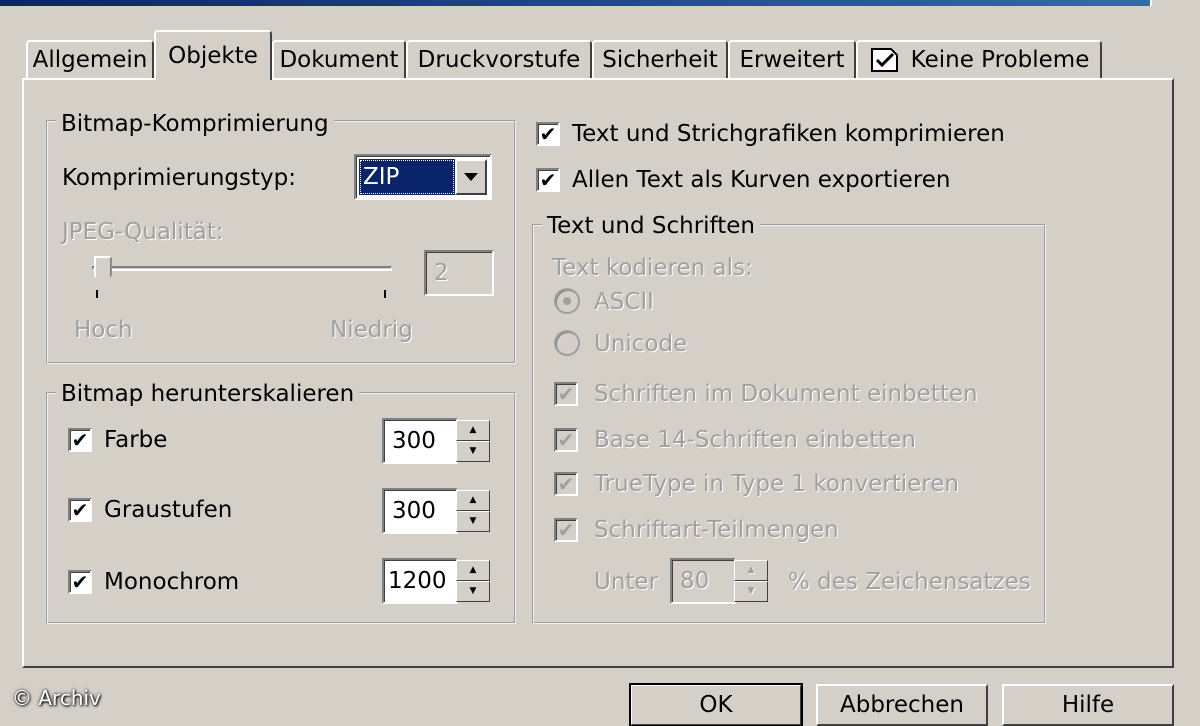 This screenshot has height=726, width=1200. What do you see at coordinates (213, 55) in the screenshot?
I see `tab-objekte: Objekte` at bounding box center [213, 55].